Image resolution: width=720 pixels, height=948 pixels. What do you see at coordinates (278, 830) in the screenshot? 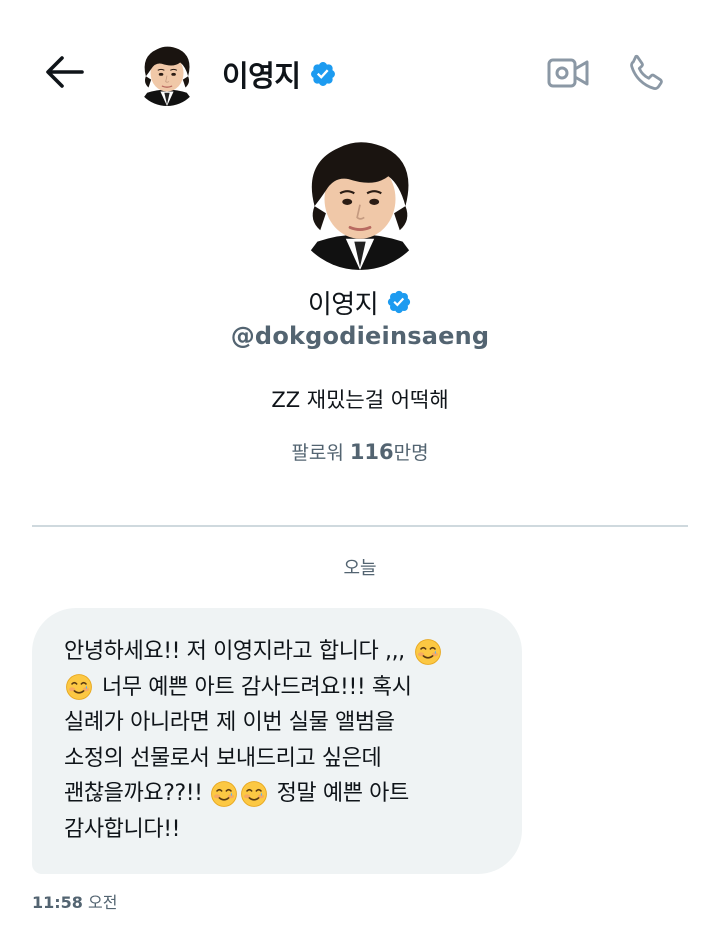
I see `message-line: 감사합니다!!` at bounding box center [278, 830].